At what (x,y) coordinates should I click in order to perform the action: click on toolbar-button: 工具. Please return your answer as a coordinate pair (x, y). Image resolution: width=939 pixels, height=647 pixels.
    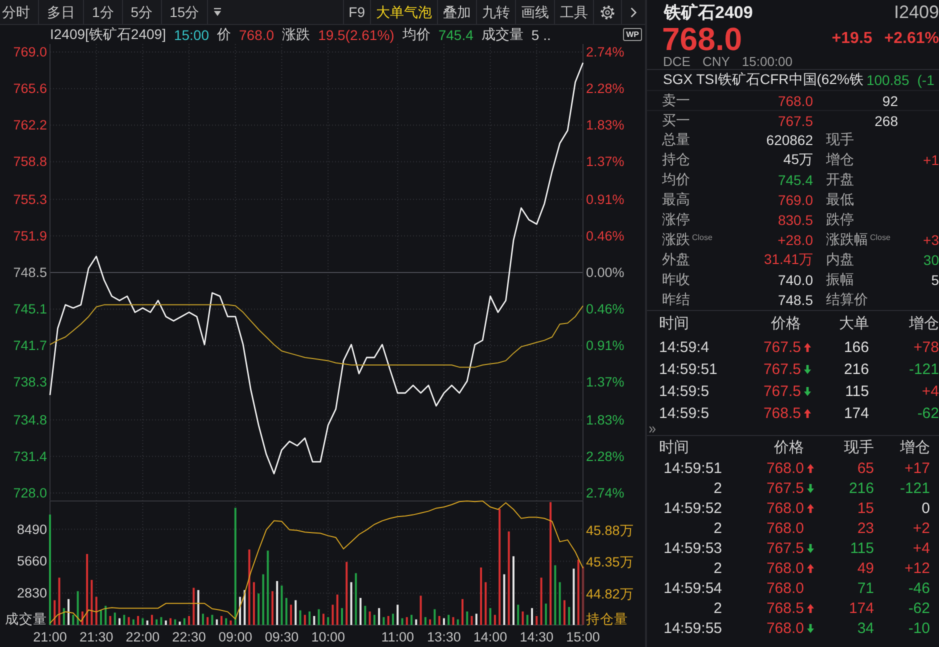
    Looking at the image, I should click on (573, 12).